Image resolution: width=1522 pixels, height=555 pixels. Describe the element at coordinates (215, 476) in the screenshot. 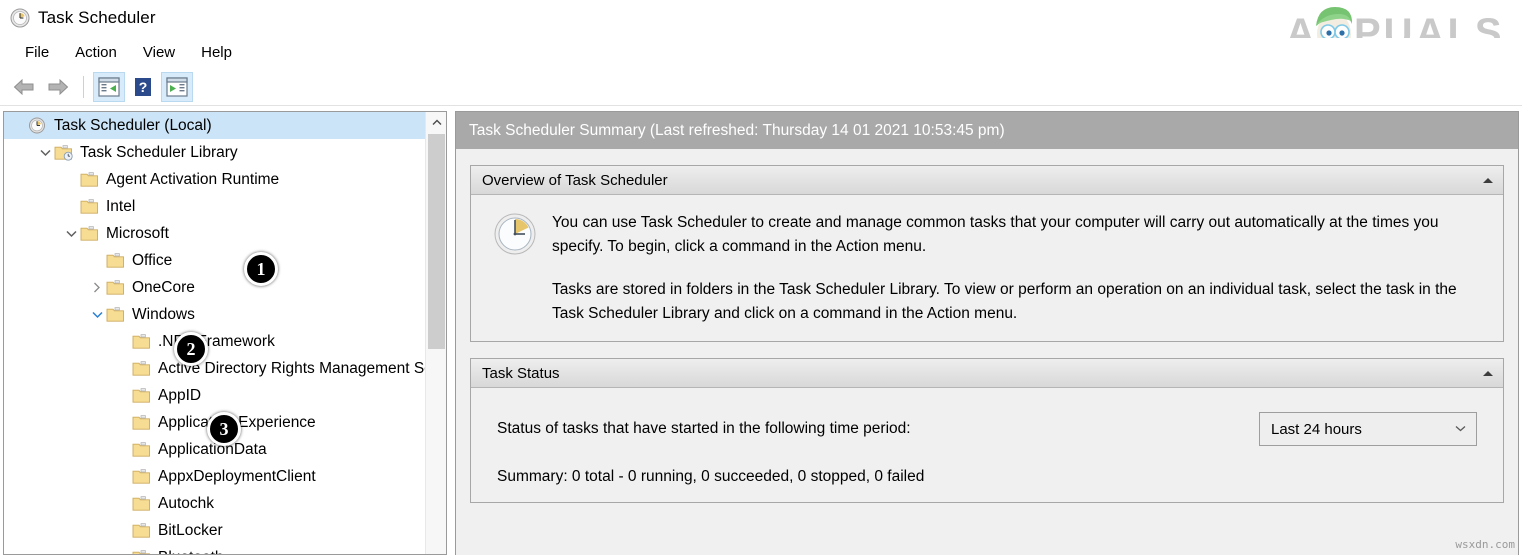

I see `tree-item: AppxDeploymentClient` at that location.